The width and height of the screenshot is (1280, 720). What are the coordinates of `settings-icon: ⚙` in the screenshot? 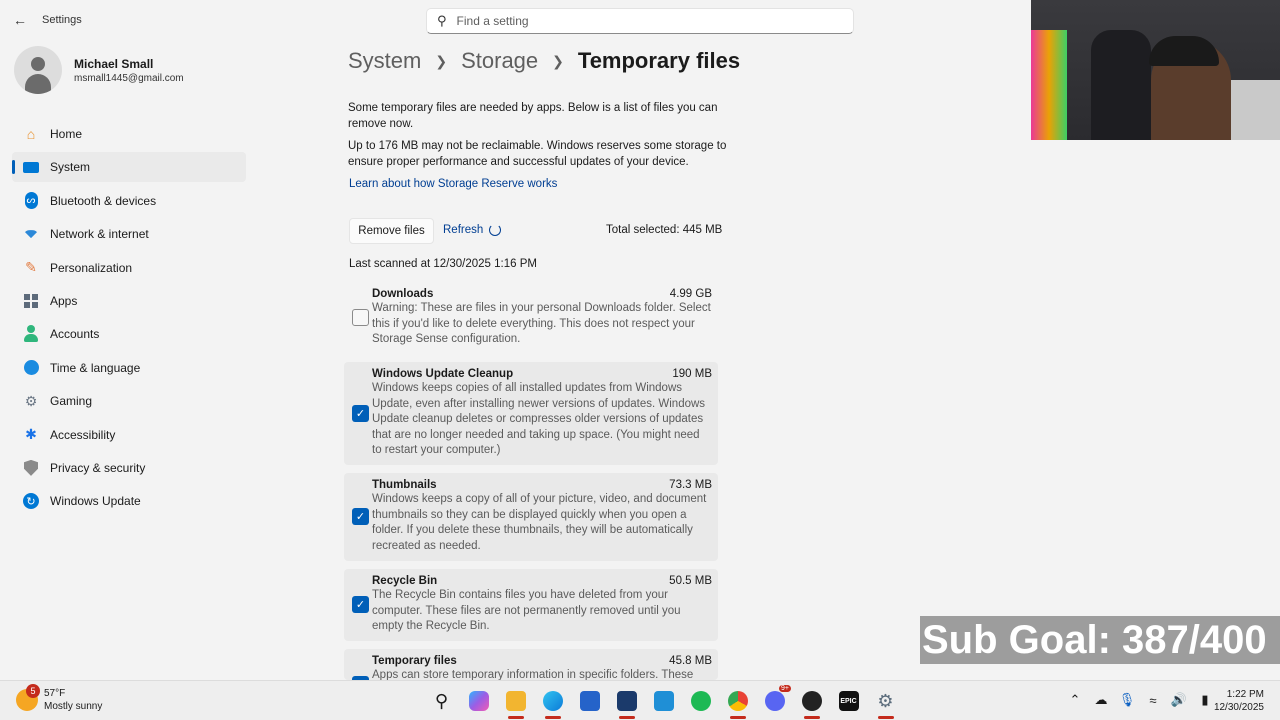 It's located at (885, 700).